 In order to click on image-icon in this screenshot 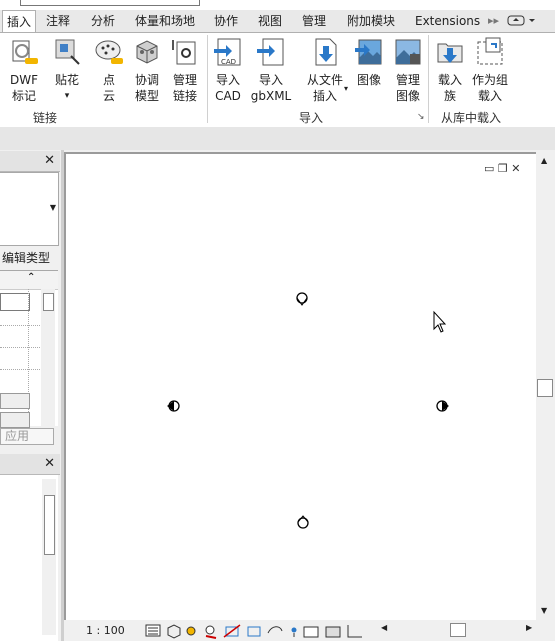, I will do `click(368, 52)`.